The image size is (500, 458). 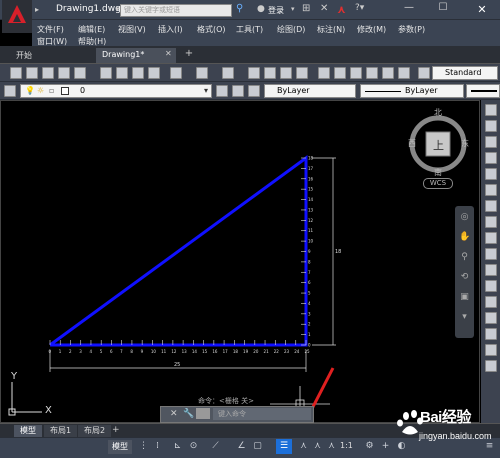 I want to click on menu-modify: 修改(M), so click(x=371, y=29).